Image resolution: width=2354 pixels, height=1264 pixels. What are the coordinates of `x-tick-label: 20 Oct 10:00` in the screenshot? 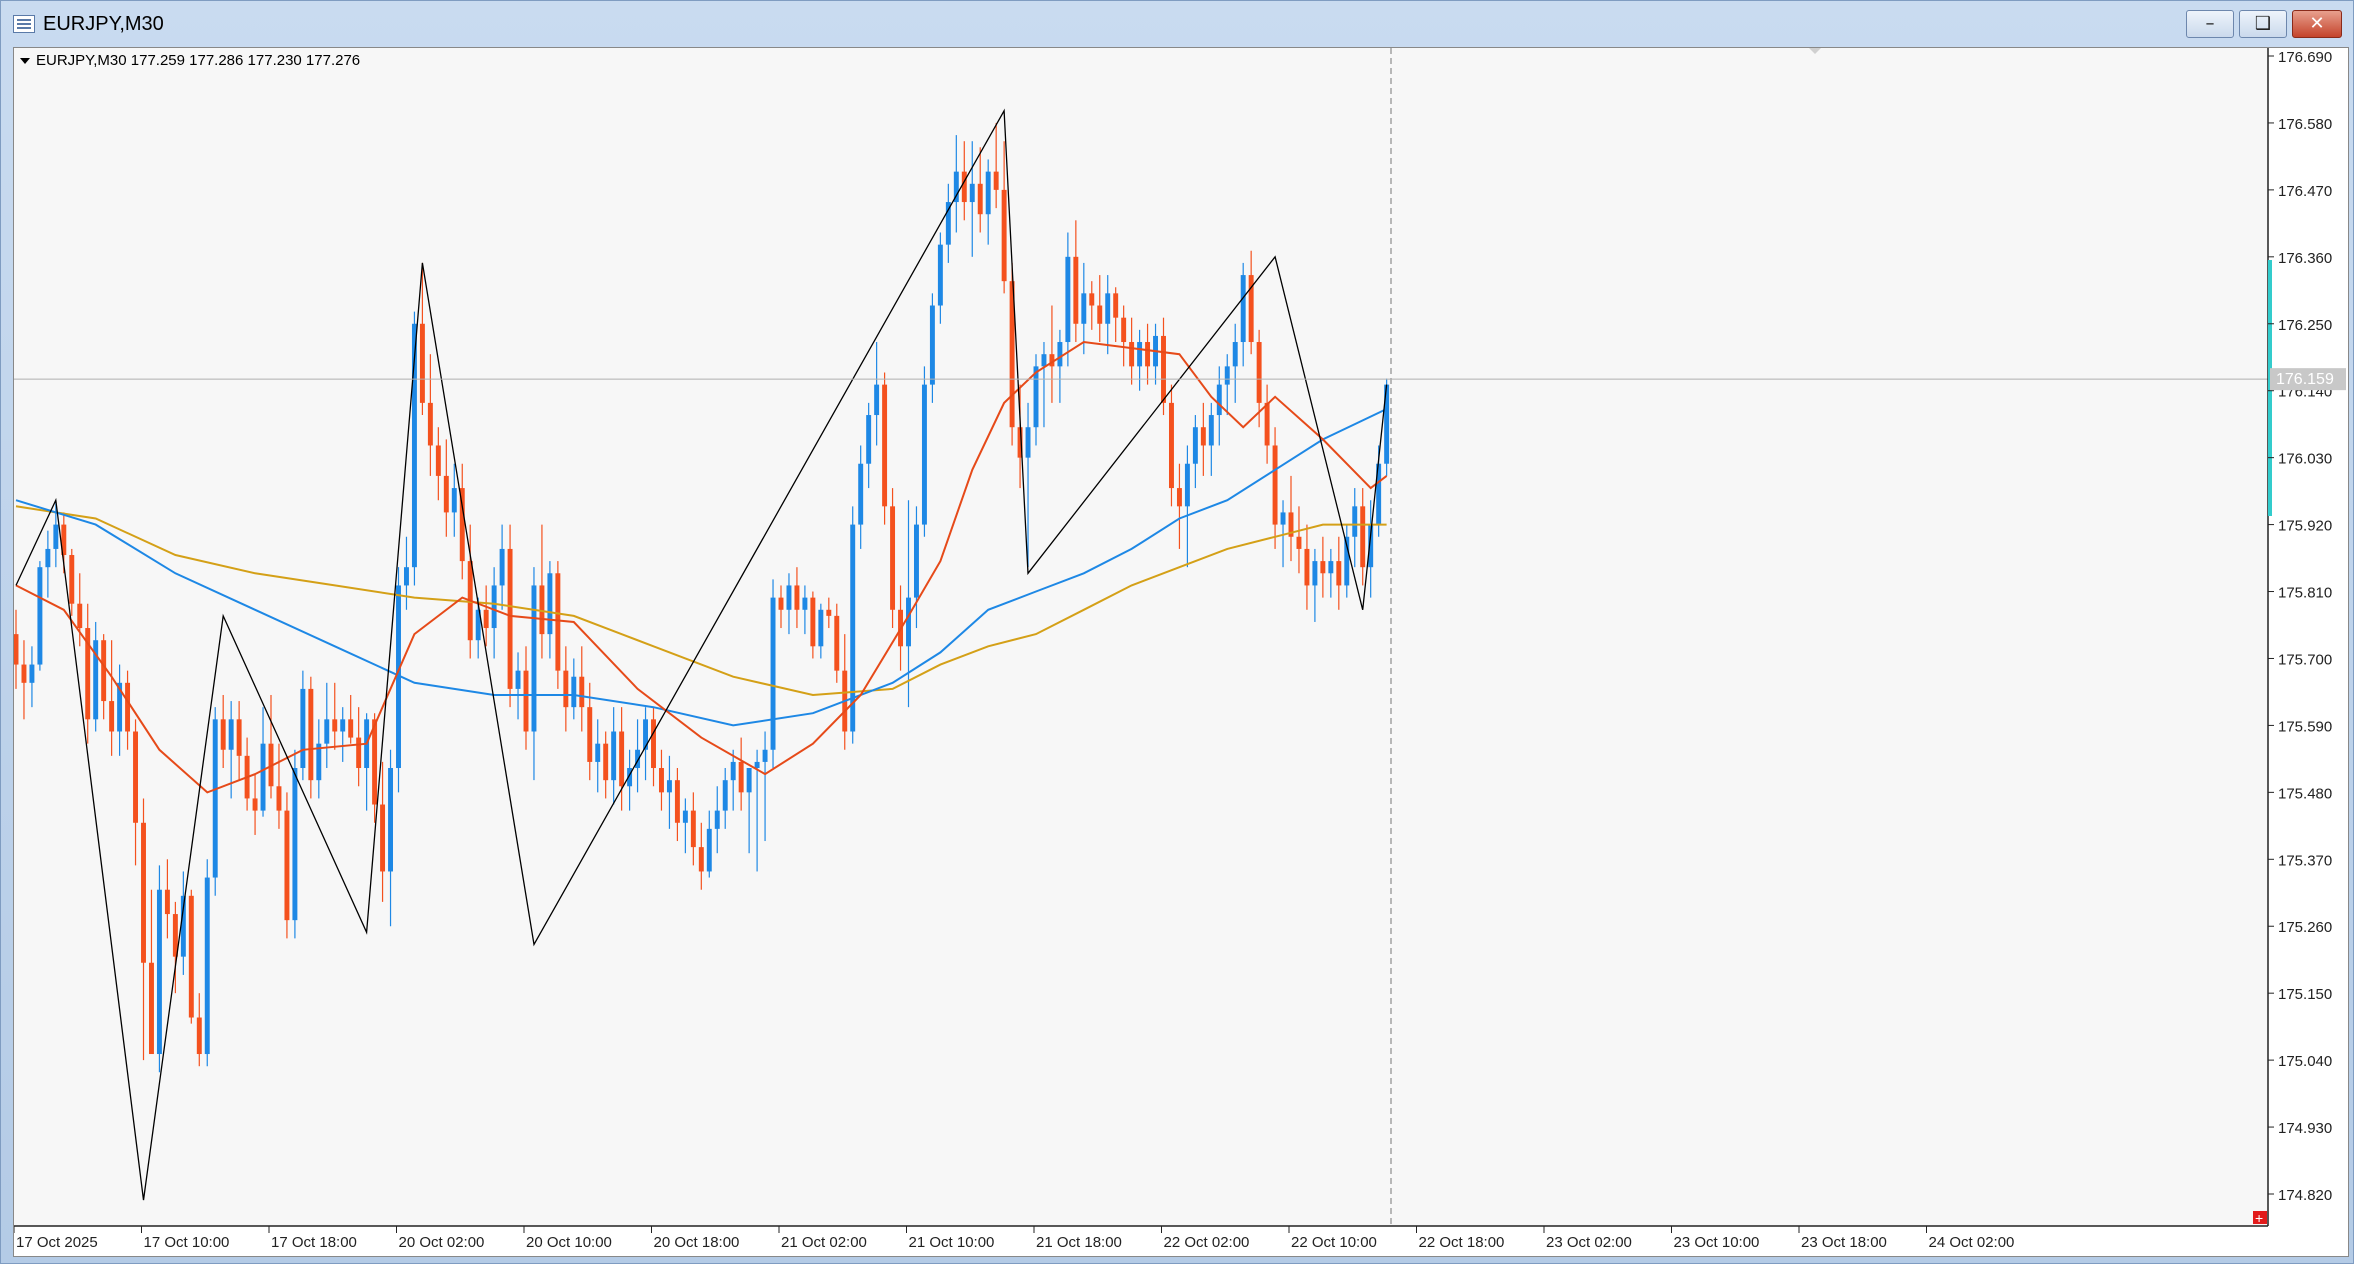 It's located at (569, 1242).